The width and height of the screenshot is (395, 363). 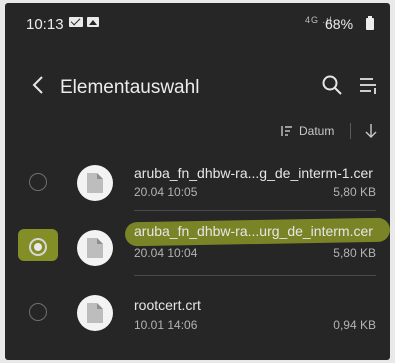 I want to click on arrow-down-icon, so click(x=371, y=131).